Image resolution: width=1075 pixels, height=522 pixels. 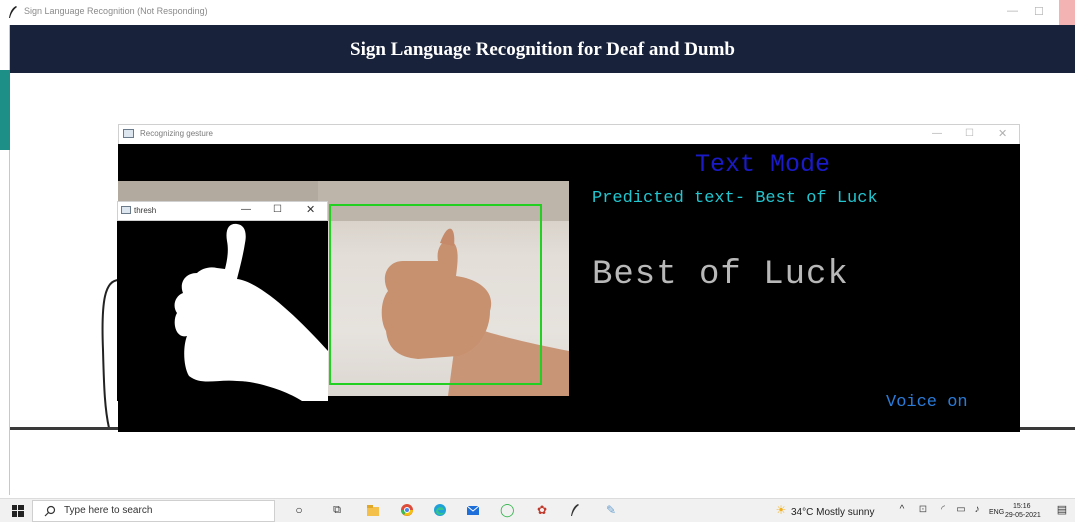 I want to click on file-explorer-icon, so click(x=373, y=510).